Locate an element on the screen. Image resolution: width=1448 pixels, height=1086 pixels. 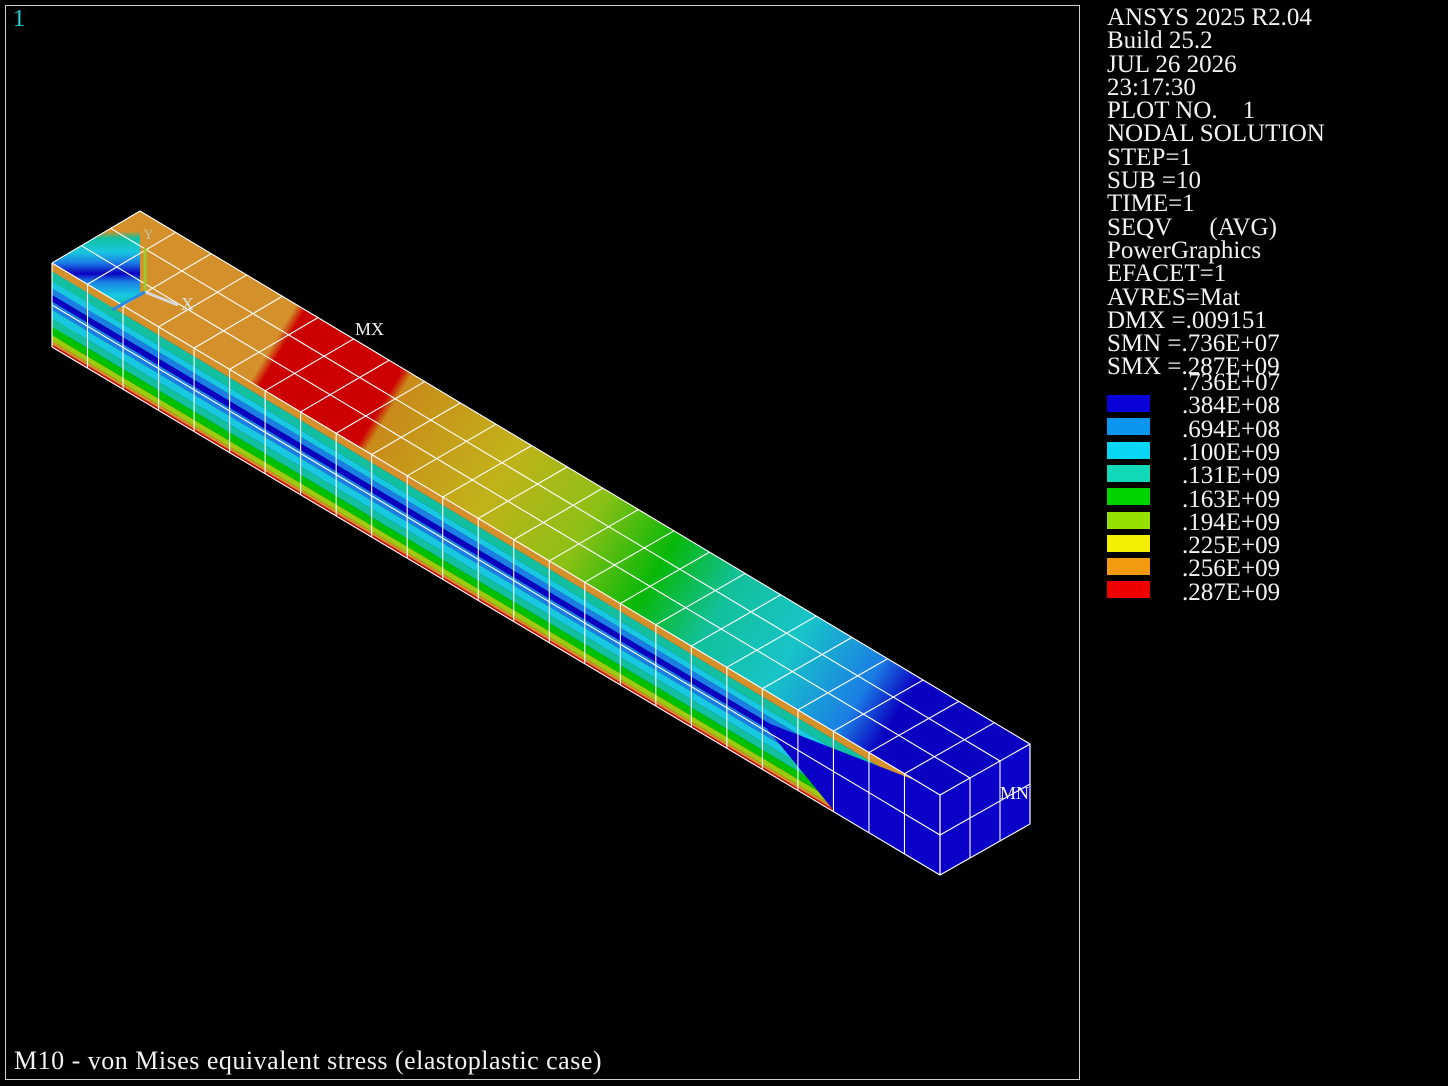
min-marker: MN is located at coordinates (1015, 793).